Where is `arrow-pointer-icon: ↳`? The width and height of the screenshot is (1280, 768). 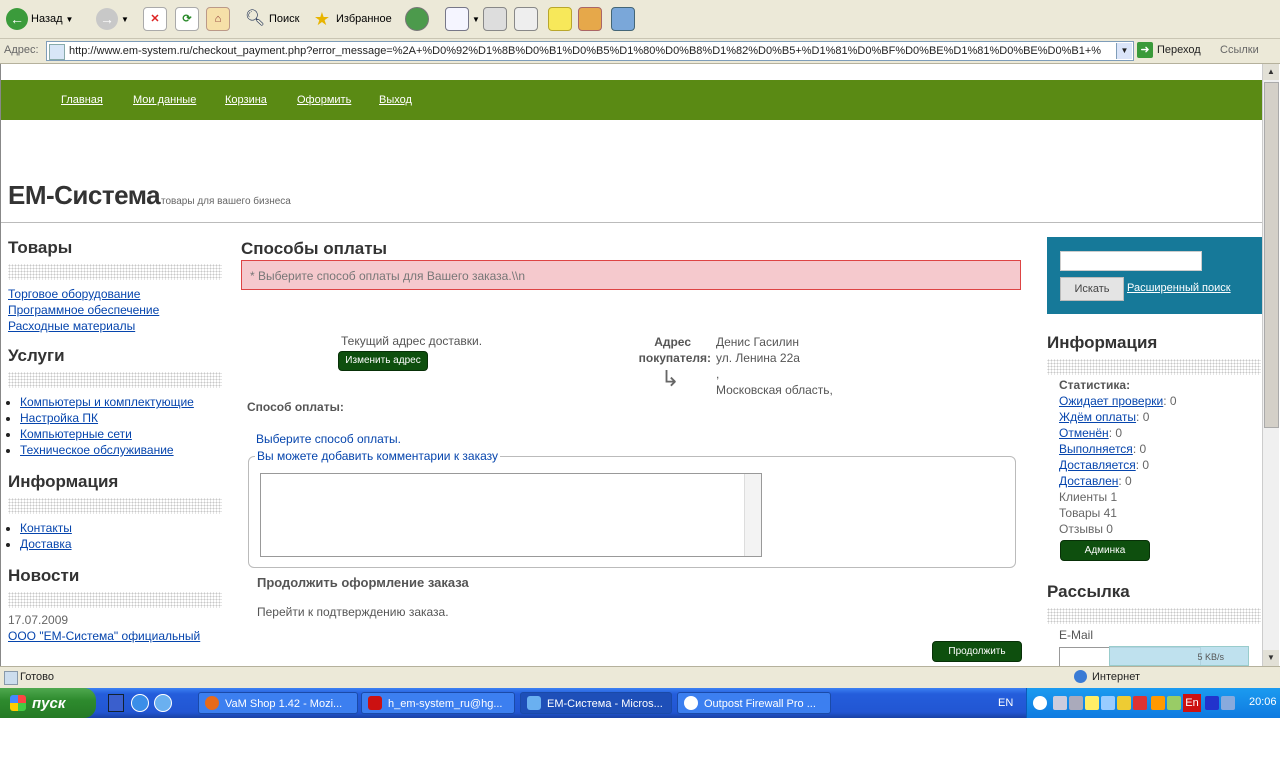
arrow-pointer-icon: ↳ is located at coordinates (670, 378).